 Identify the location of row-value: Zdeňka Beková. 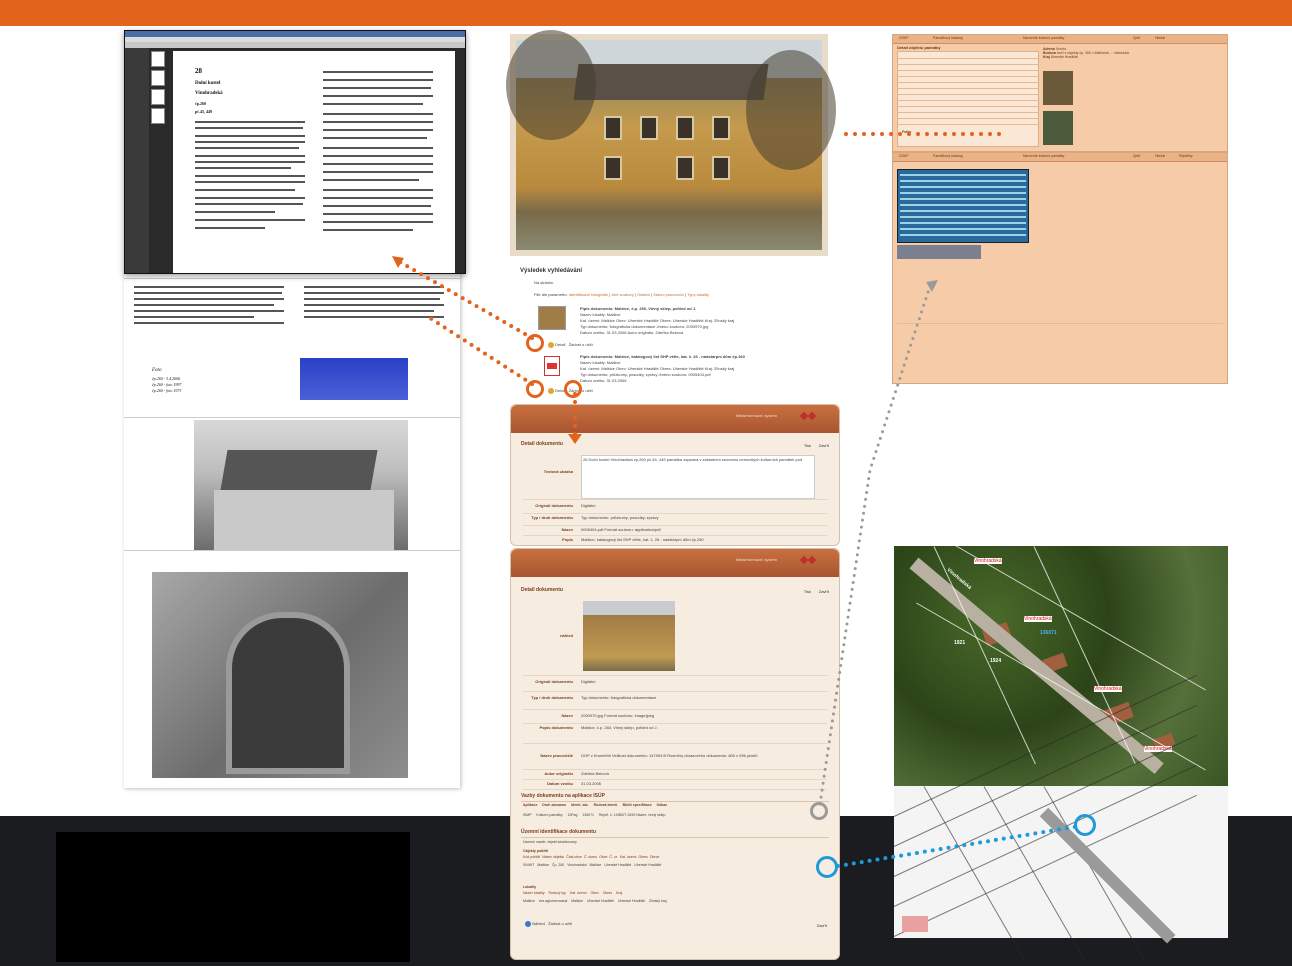
(595, 773).